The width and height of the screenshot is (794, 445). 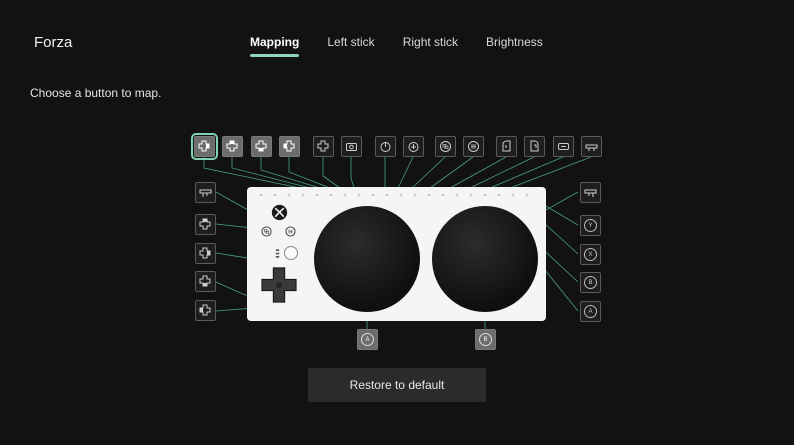 I want to click on view-button-icon, so click(x=445, y=146).